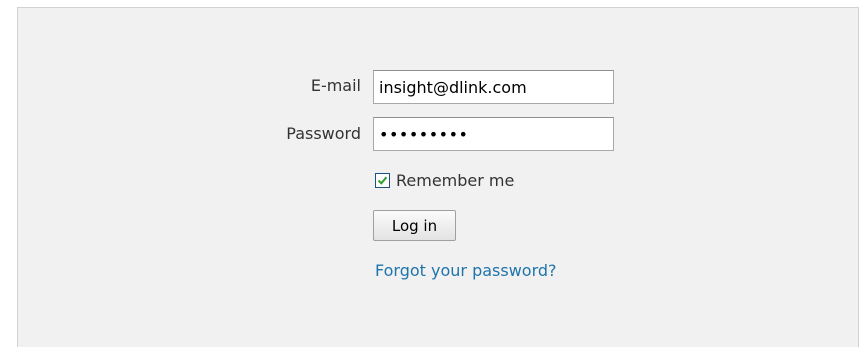 This screenshot has height=347, width=867. Describe the element at coordinates (455, 180) in the screenshot. I see `remember-me-label: Remember me` at that location.